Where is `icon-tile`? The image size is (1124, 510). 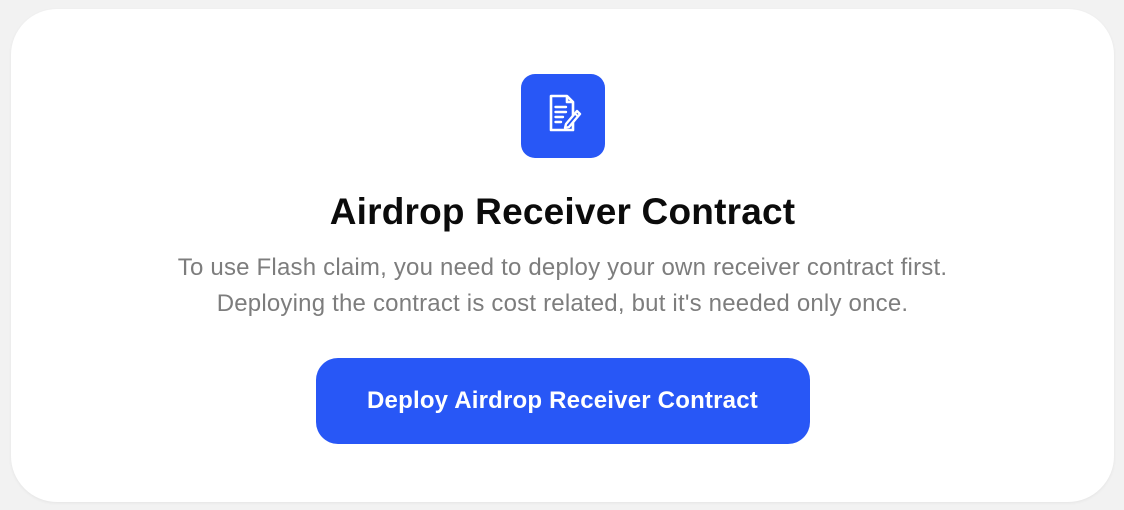
icon-tile is located at coordinates (562, 116).